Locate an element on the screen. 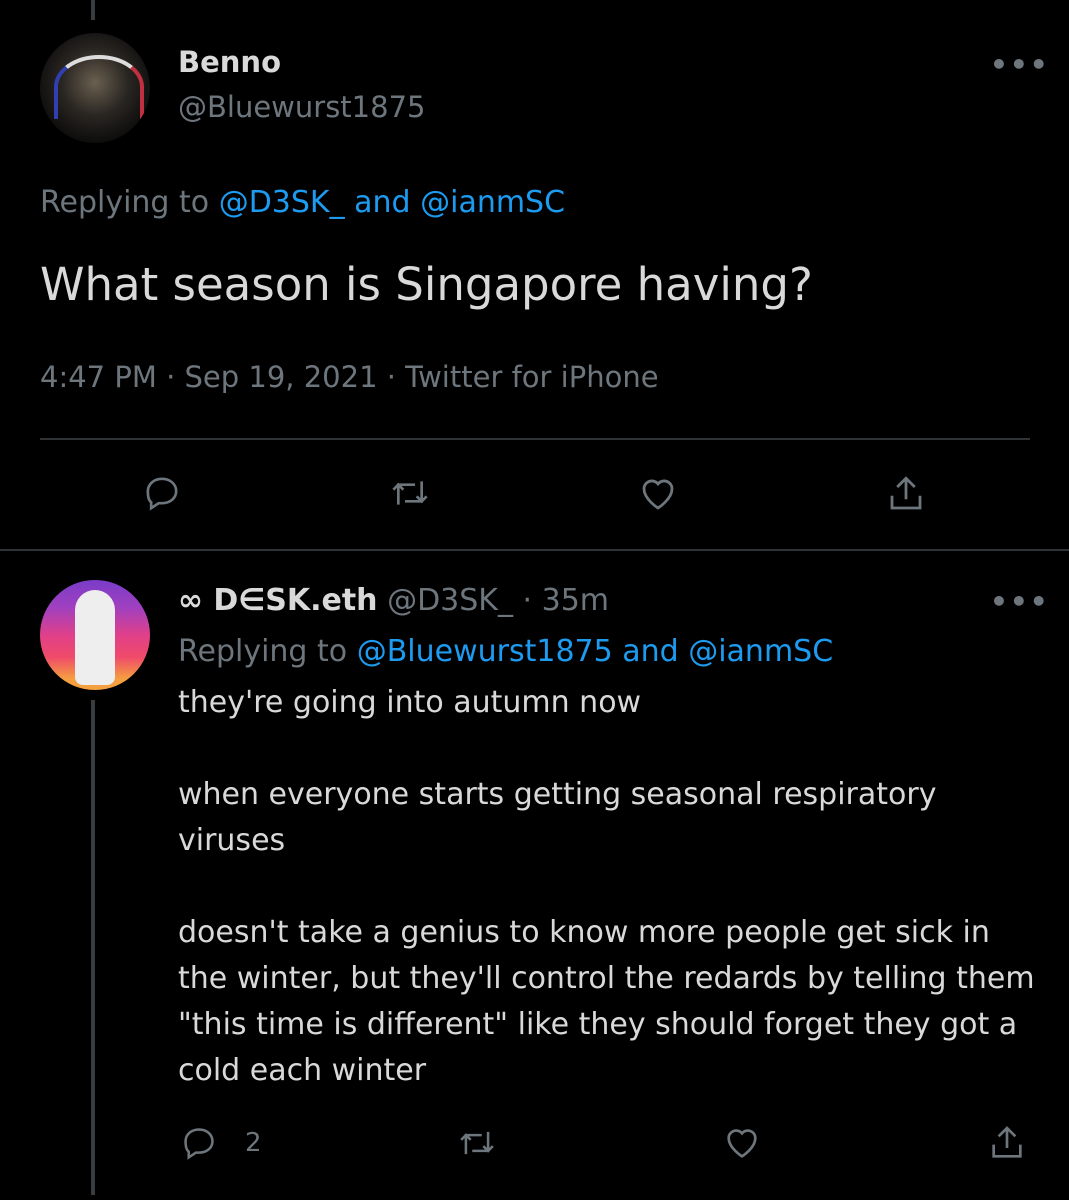 This screenshot has height=1200, width=1069. reply-header: ∞ D∈SK.eth @D3SK_ · 35m is located at coordinates (393, 600).